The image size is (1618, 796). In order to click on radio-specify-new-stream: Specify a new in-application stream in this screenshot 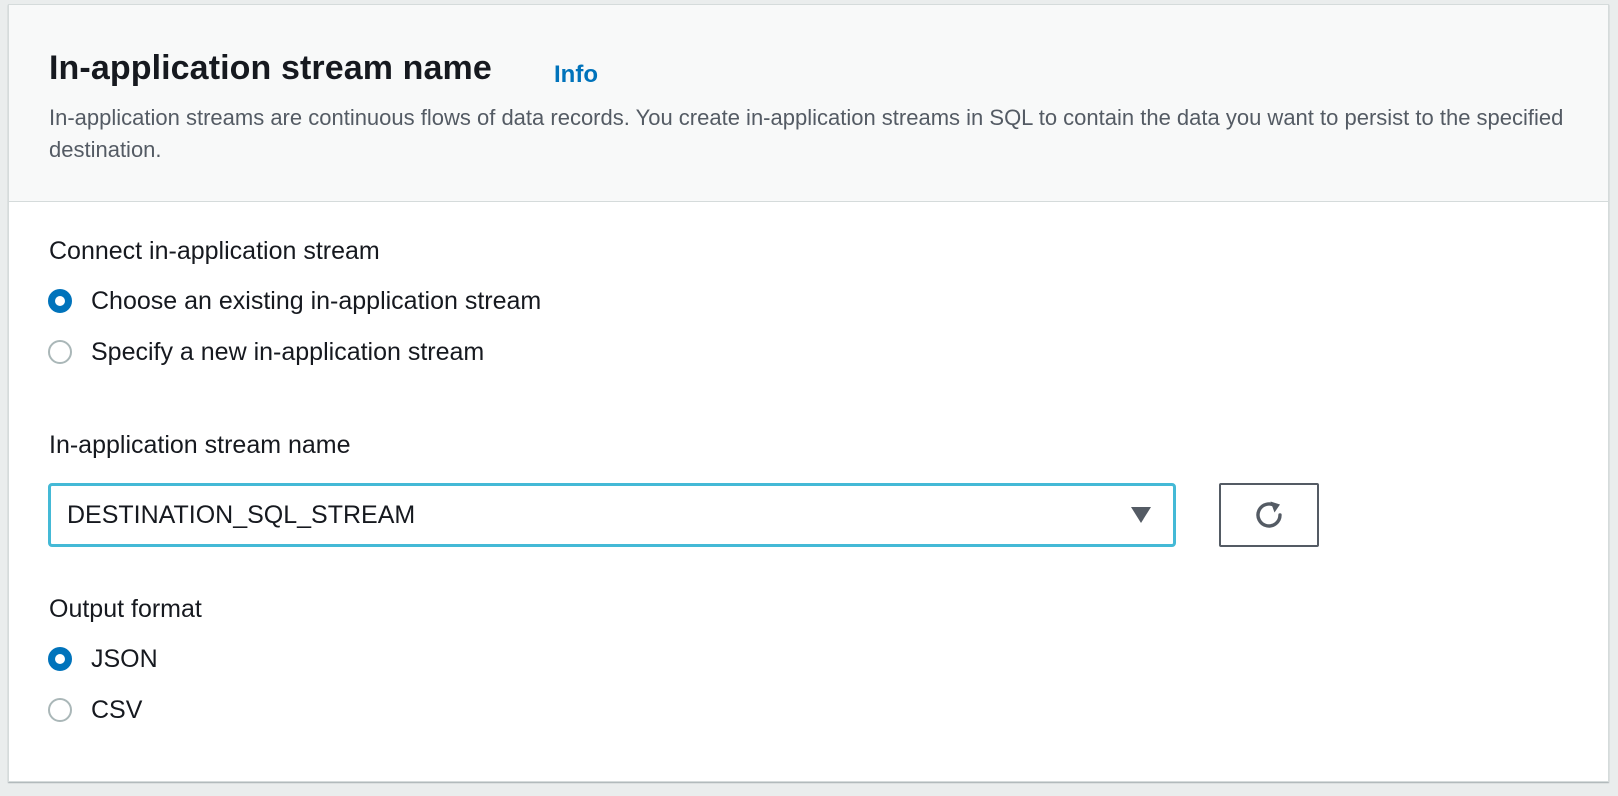, I will do `click(266, 352)`.